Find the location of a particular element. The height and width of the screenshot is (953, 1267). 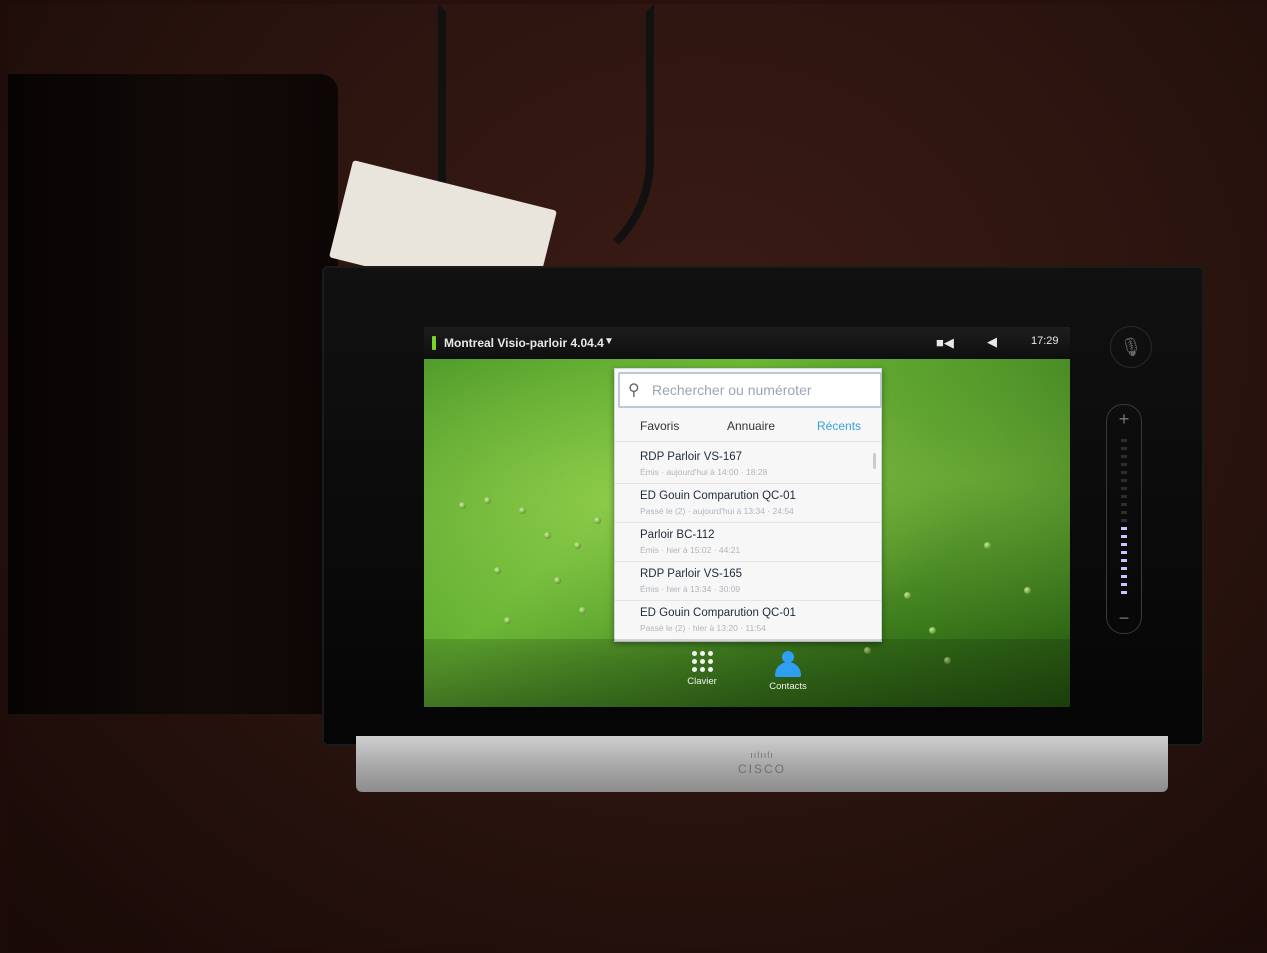

scrollbar is located at coordinates (874, 461).